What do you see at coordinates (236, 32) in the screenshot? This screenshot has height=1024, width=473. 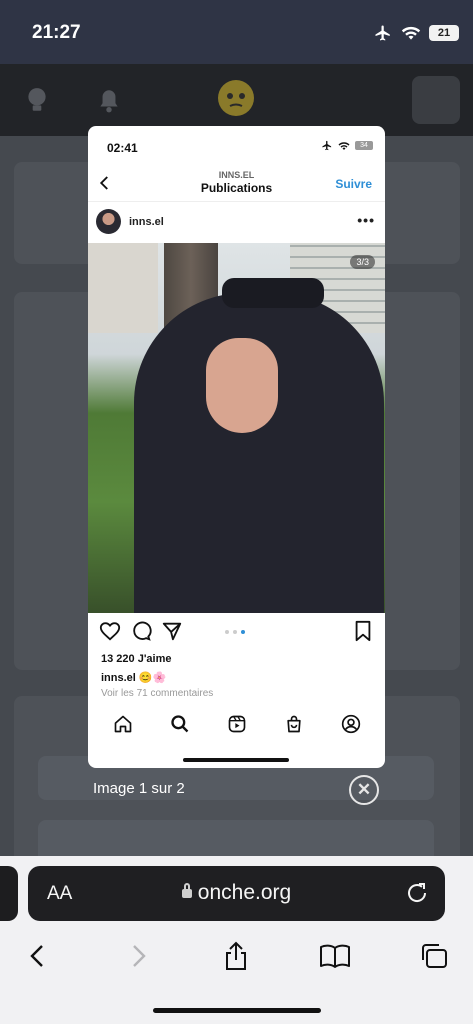 I see `status-bar: 21:27 21` at bounding box center [236, 32].